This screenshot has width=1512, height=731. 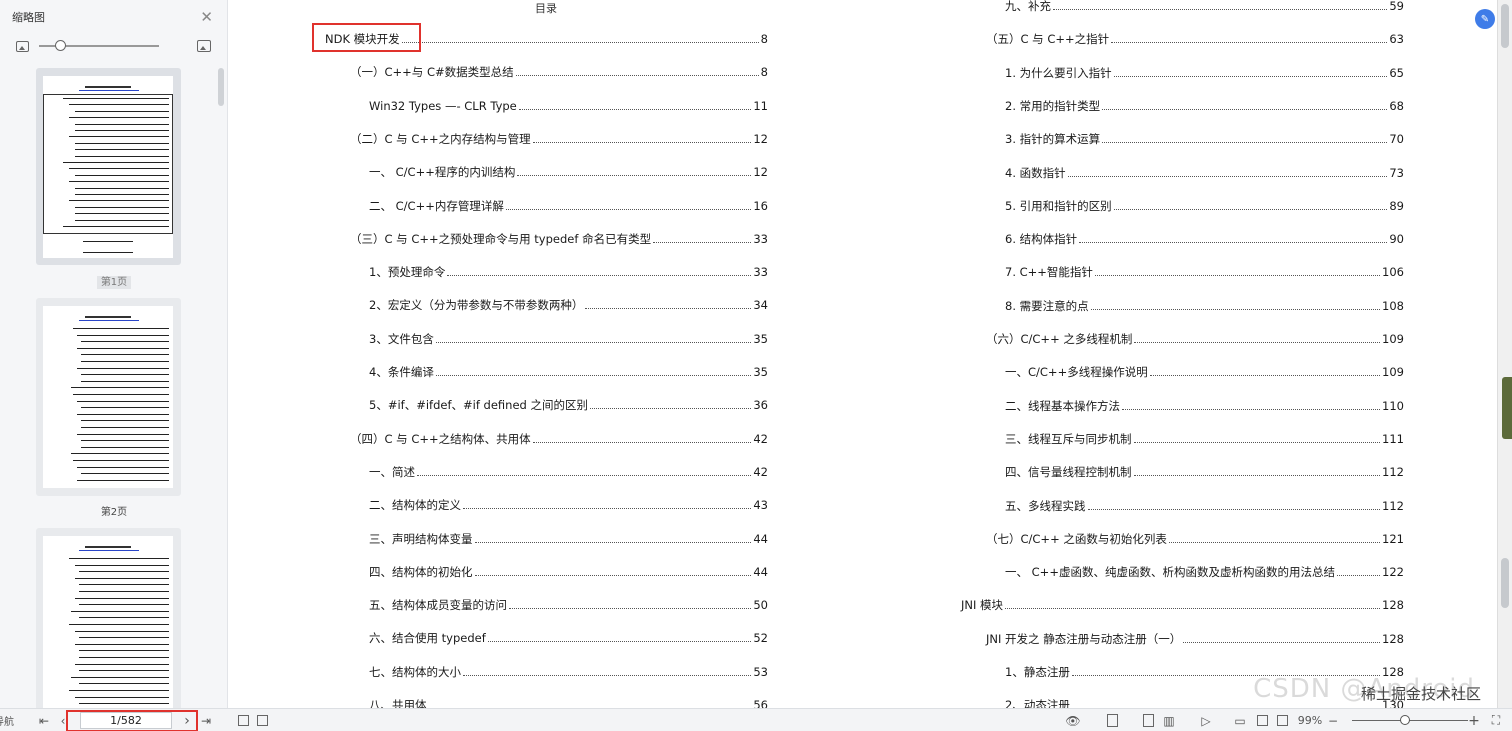 I want to click on toc-entry: （三）C 与 C++之预处理命令与用 typedef 命名已有类型 33, so click(x=559, y=238).